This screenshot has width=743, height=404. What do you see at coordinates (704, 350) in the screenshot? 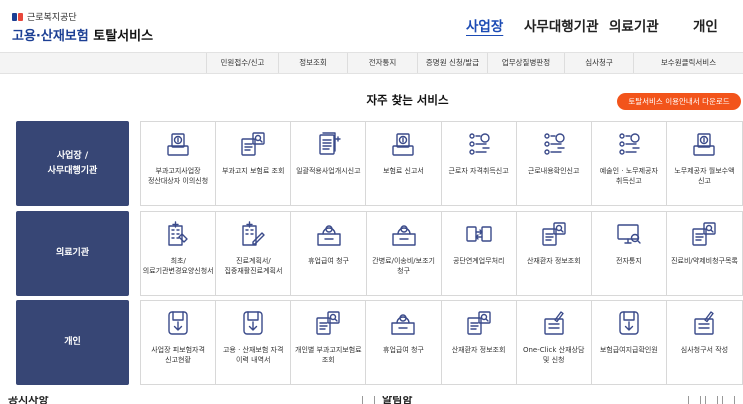
I see `service-item-label: 심사청구서 작성` at bounding box center [704, 350].